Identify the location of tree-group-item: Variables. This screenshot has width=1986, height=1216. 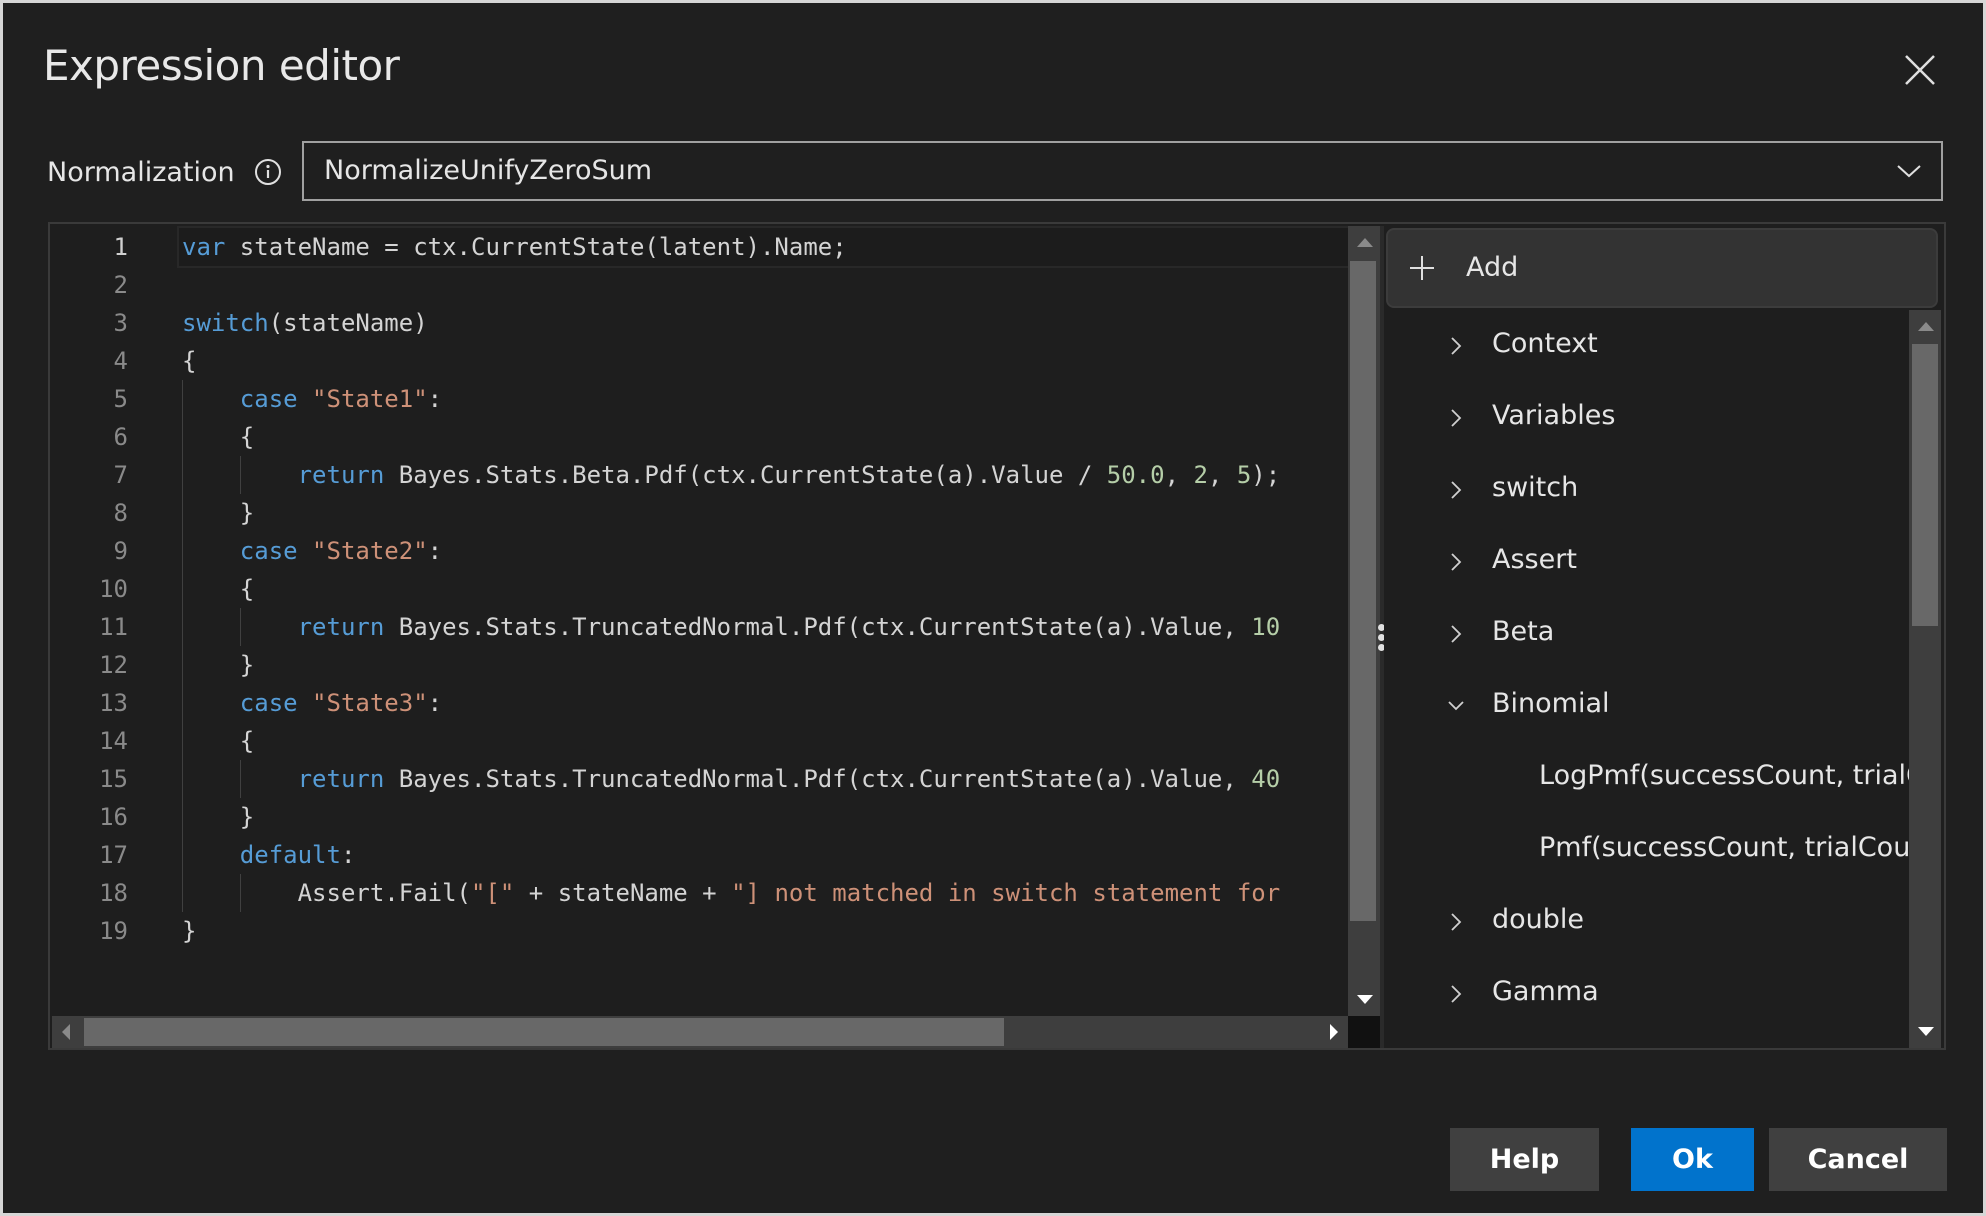
(1646, 418).